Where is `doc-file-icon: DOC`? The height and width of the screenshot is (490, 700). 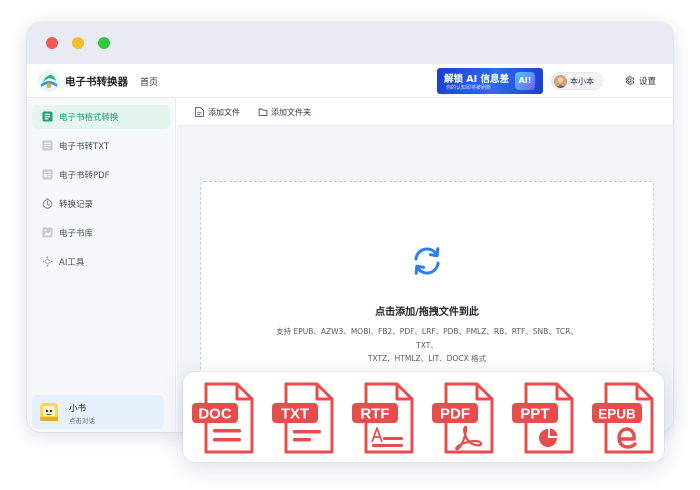 doc-file-icon: DOC is located at coordinates (223, 418).